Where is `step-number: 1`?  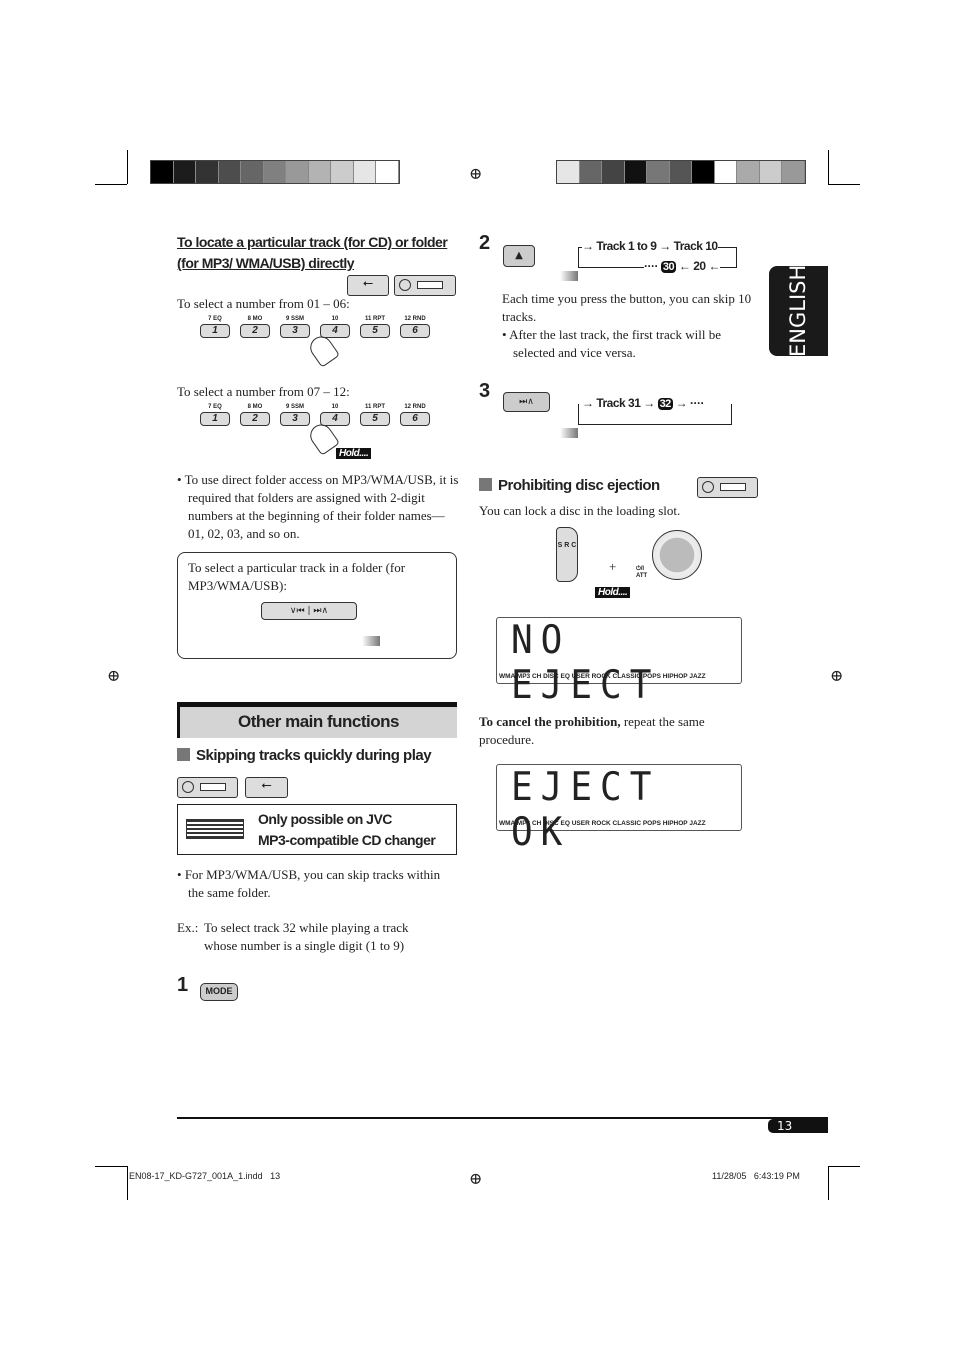
step-number: 1 is located at coordinates (182, 985).